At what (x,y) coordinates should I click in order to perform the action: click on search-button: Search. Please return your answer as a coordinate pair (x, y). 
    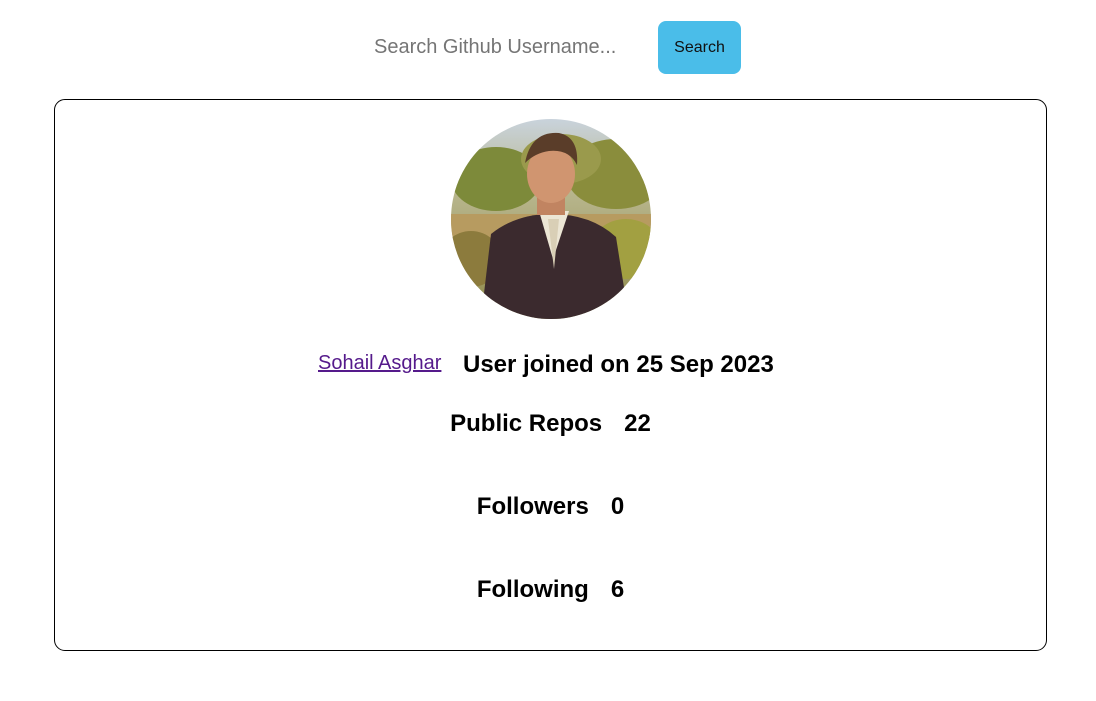
    Looking at the image, I should click on (699, 47).